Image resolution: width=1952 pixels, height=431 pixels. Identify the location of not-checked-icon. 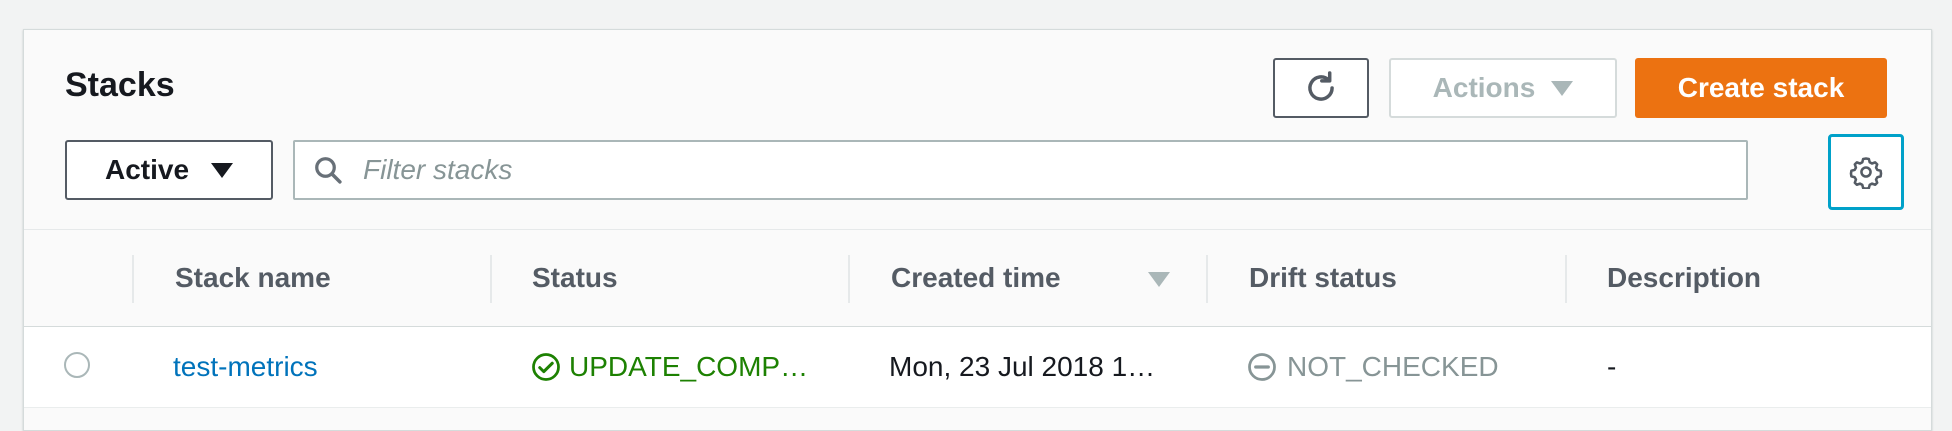
(1262, 367).